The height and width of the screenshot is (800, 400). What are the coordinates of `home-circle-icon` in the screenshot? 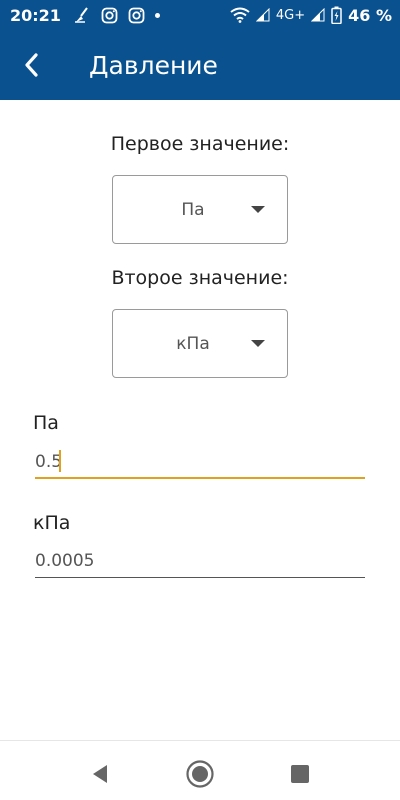 It's located at (200, 774).